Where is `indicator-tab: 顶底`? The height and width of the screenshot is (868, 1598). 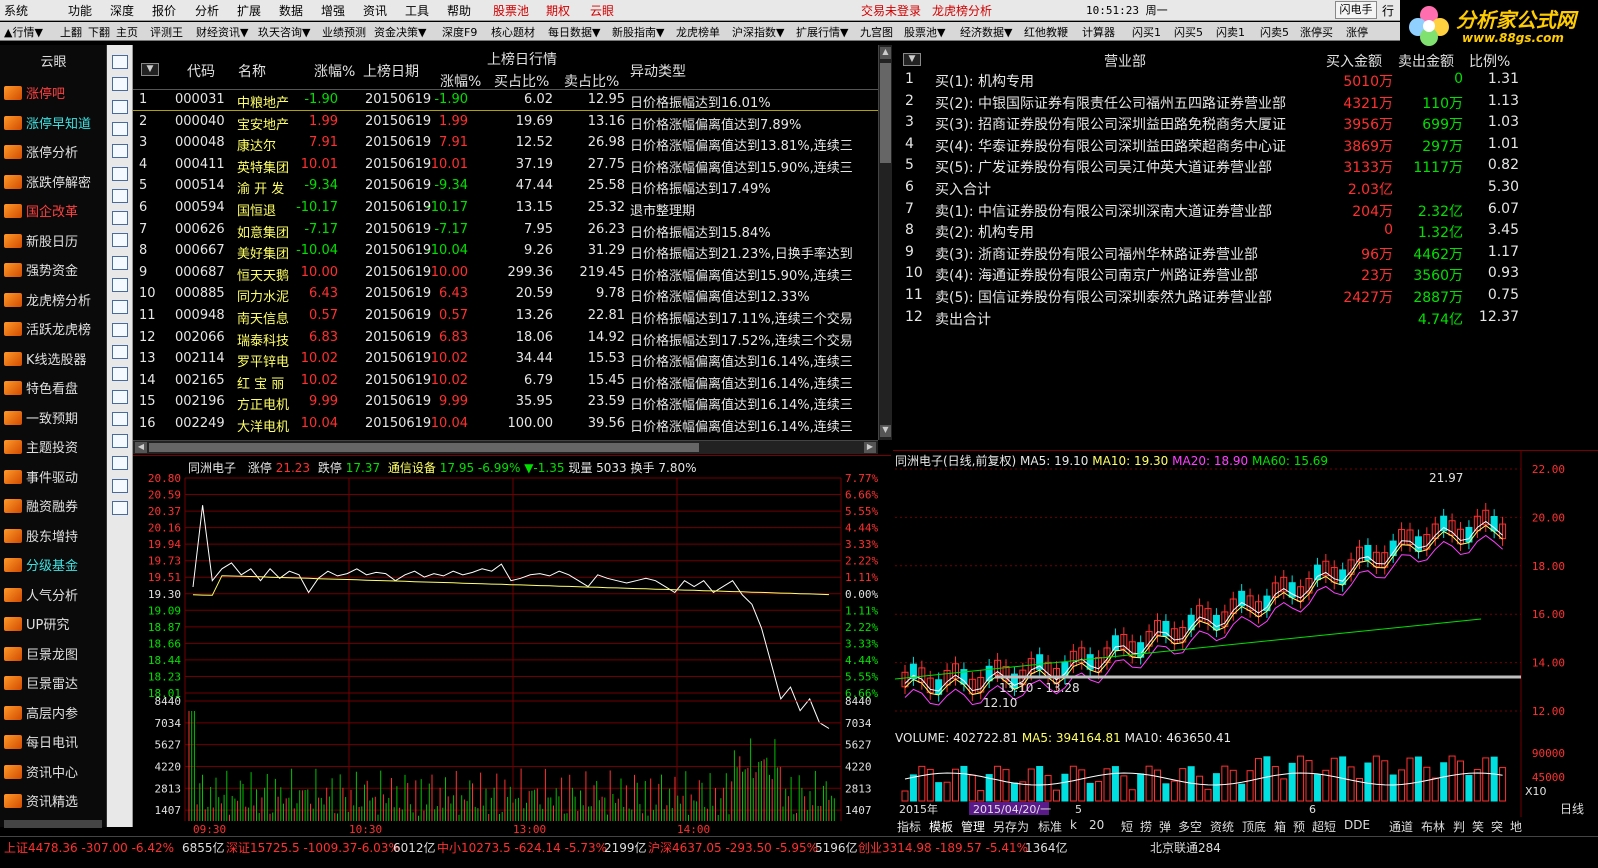 indicator-tab: 顶底 is located at coordinates (1254, 826).